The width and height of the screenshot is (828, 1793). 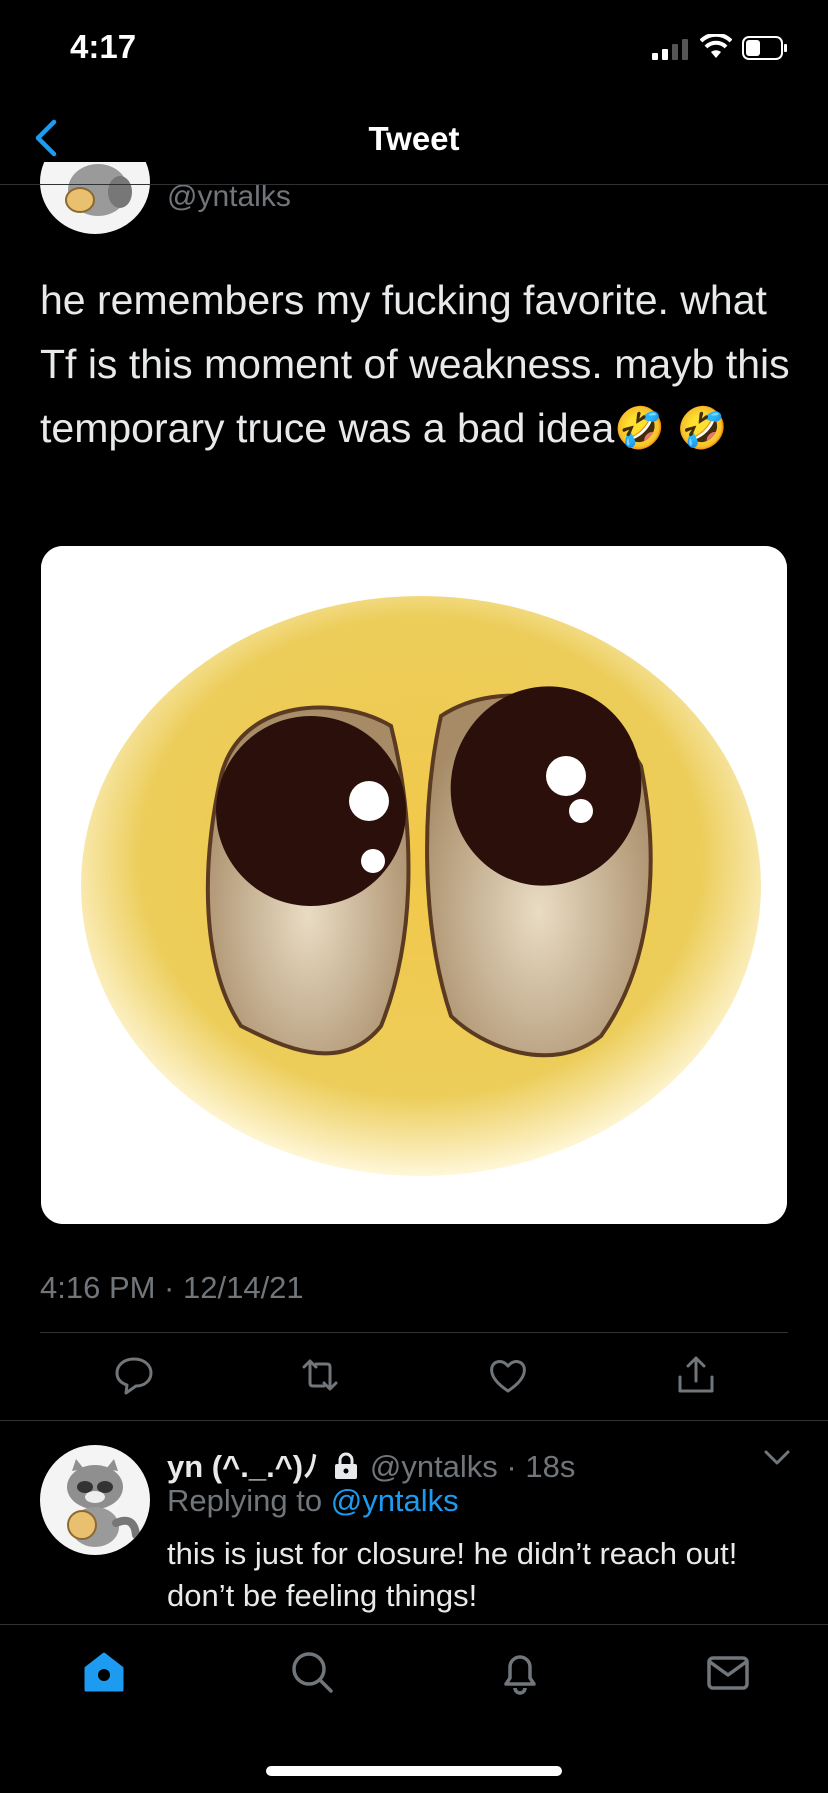 What do you see at coordinates (245, 1500) in the screenshot?
I see `replying-to-label: Replying to` at bounding box center [245, 1500].